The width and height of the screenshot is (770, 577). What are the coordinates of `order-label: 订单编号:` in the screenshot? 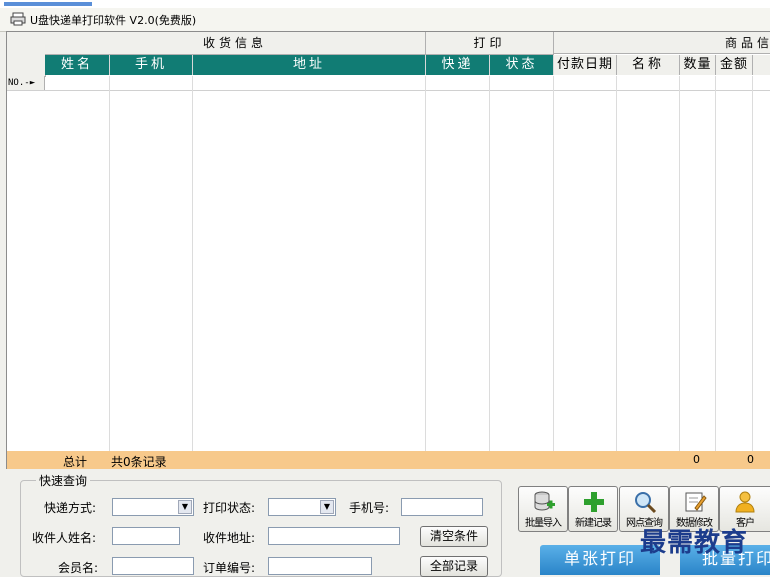 It's located at (229, 568).